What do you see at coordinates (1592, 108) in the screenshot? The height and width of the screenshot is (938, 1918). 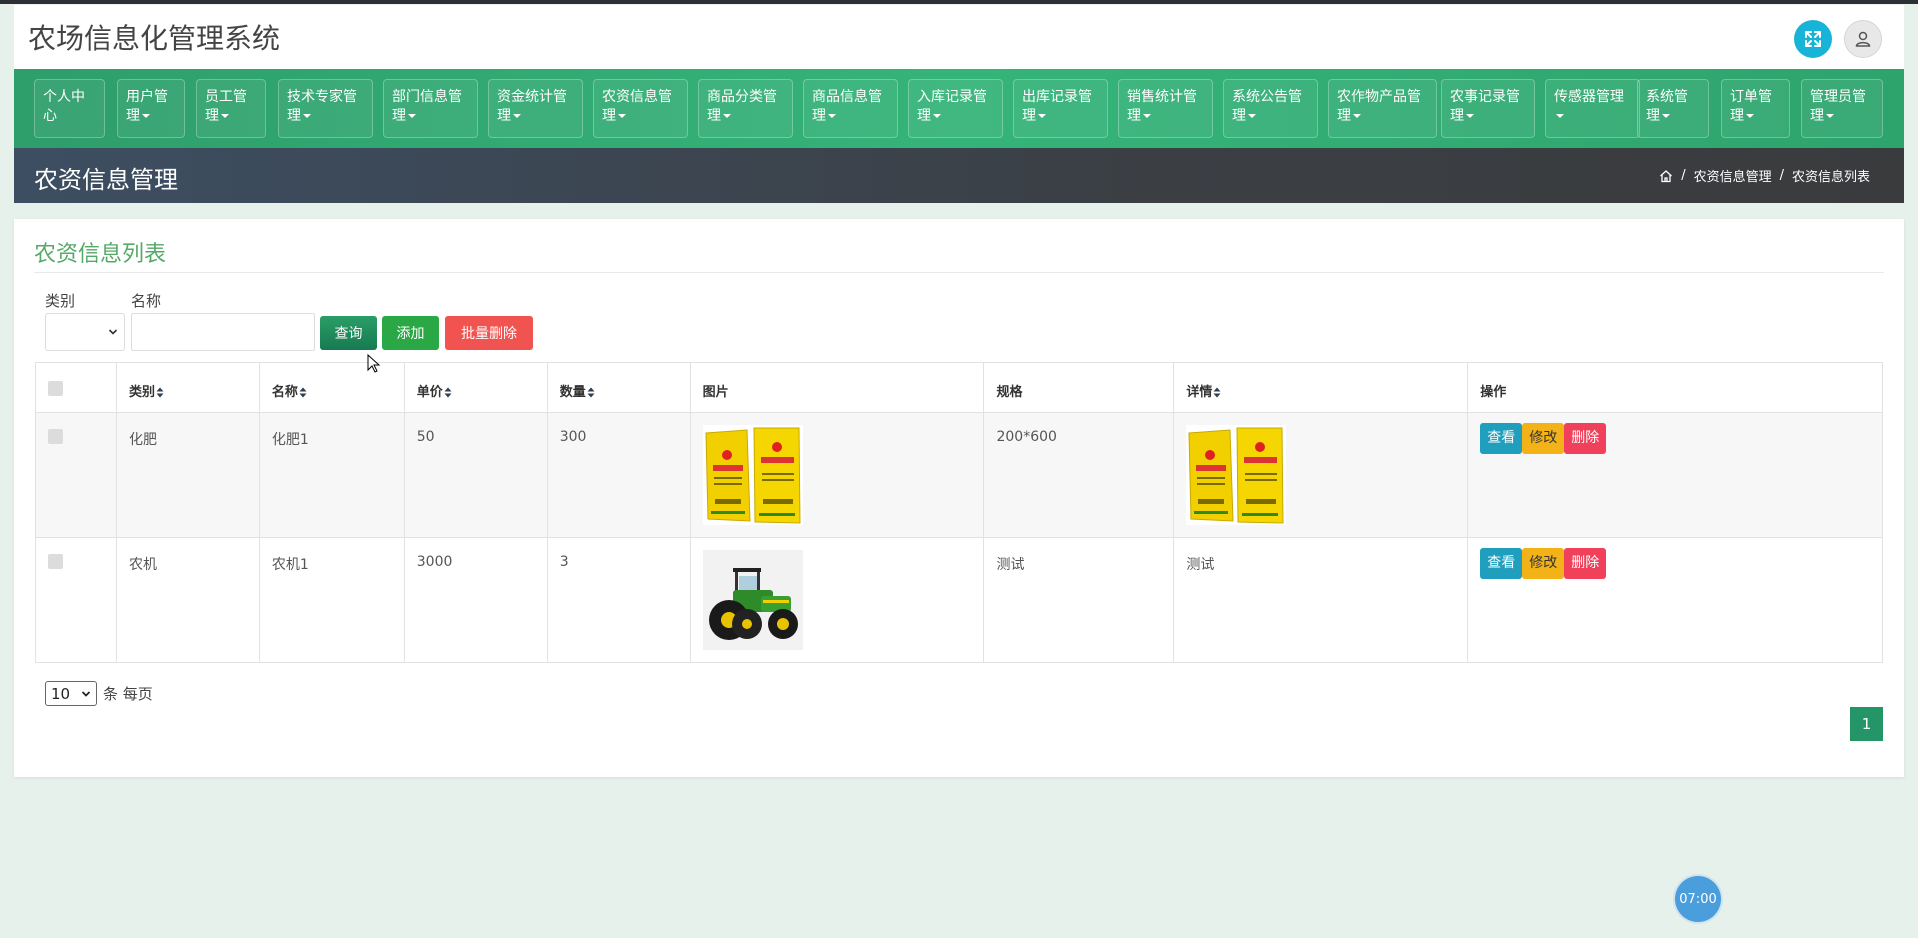 I see `nav-item-sensors: 传感器管理` at bounding box center [1592, 108].